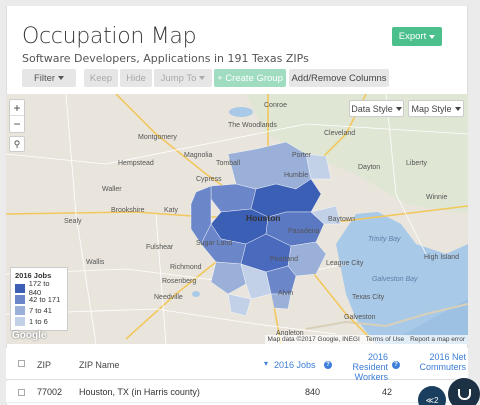 The height and width of the screenshot is (405, 480). Describe the element at coordinates (304, 231) in the screenshot. I see `city-label: Pasadena` at that location.